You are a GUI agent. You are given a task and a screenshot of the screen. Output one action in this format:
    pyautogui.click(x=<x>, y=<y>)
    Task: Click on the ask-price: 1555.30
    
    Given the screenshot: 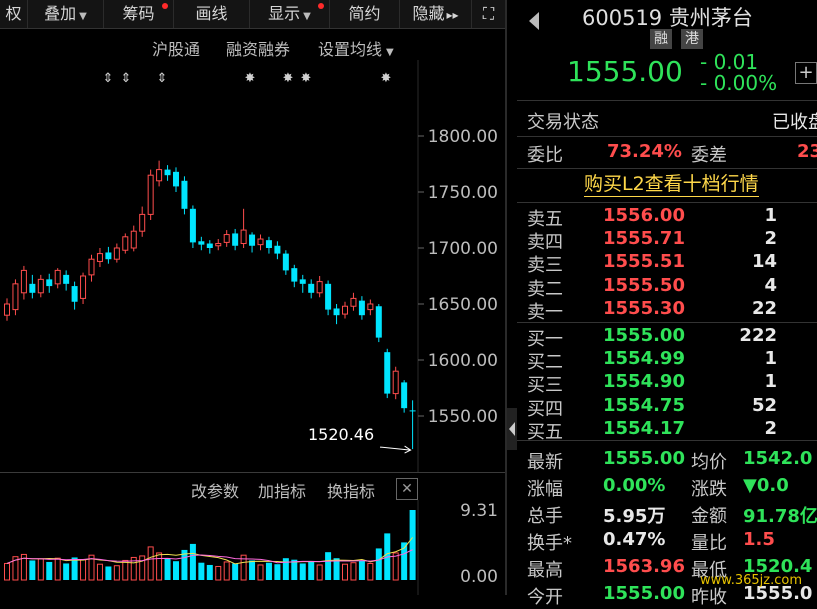 What is the action you would take?
    pyautogui.click(x=644, y=308)
    